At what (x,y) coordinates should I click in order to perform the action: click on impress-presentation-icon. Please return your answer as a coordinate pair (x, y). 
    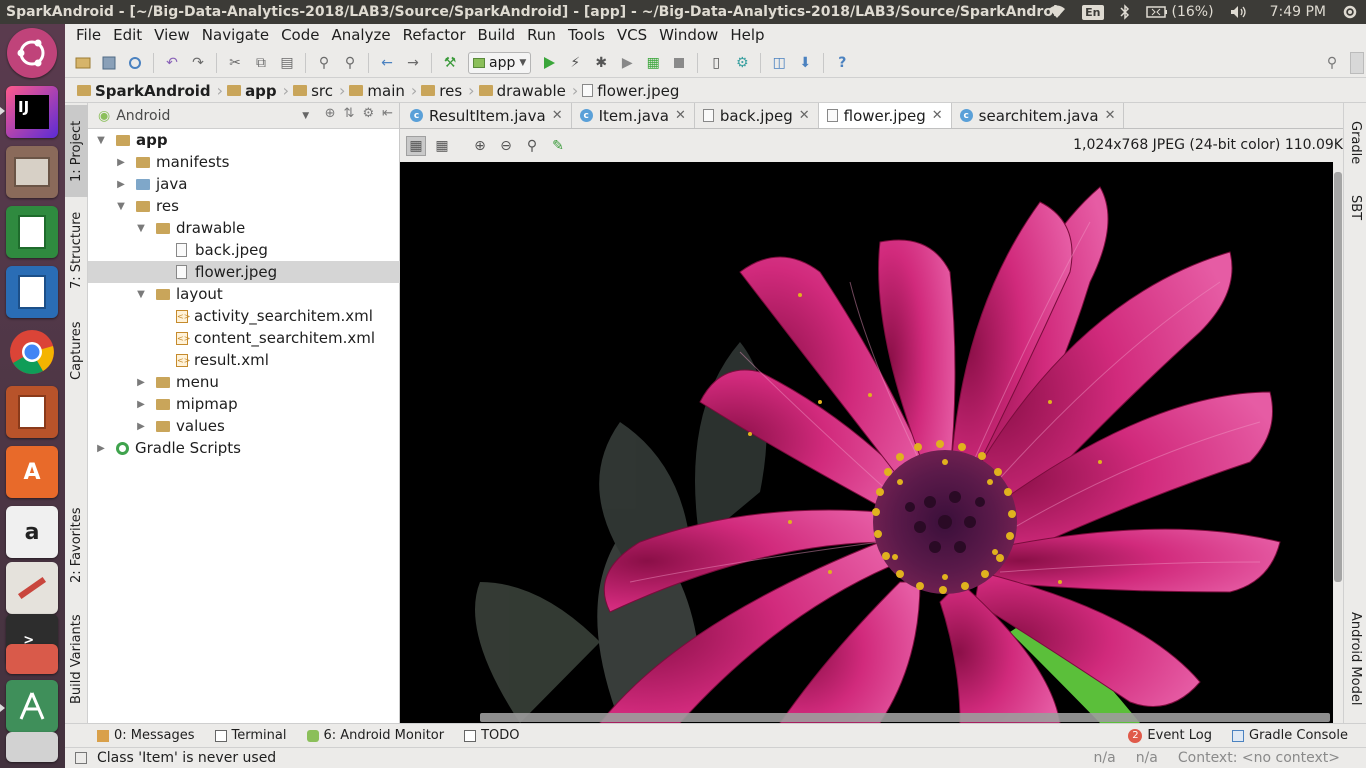
    Looking at the image, I should click on (32, 412).